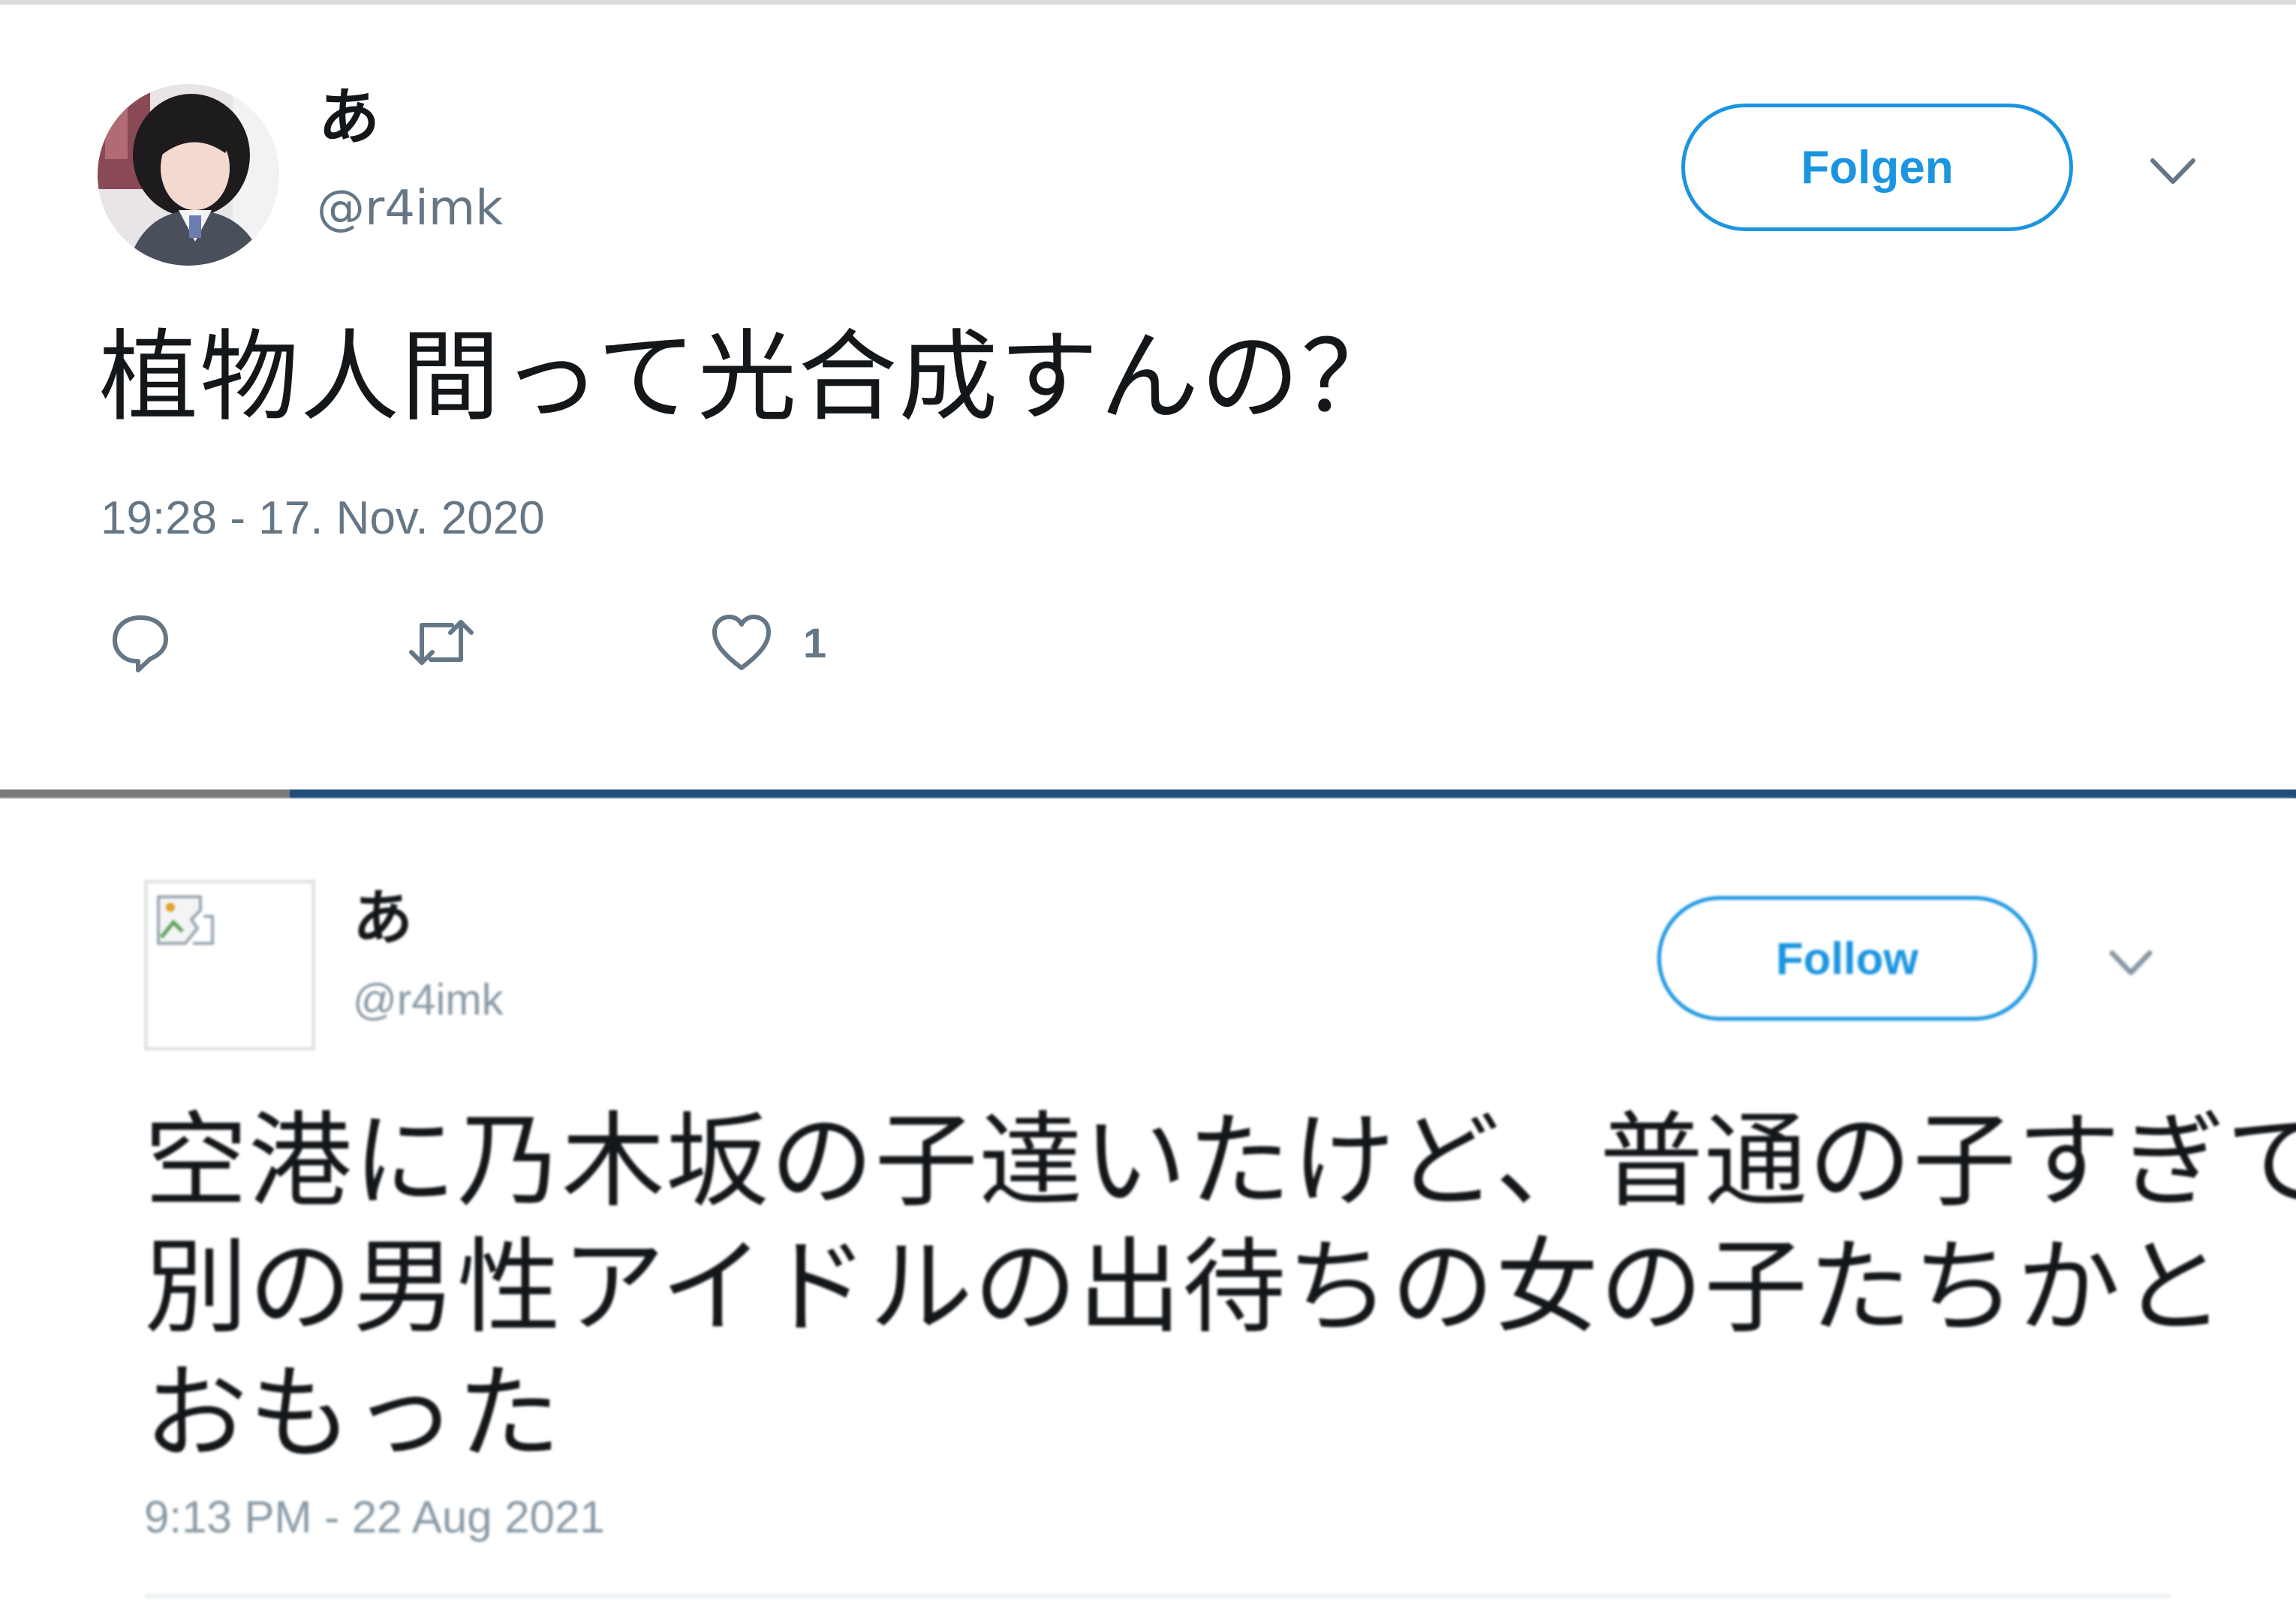 This screenshot has height=1606, width=2296. I want to click on tweet-text: 植物人間って光合成すんの？, so click(750, 377).